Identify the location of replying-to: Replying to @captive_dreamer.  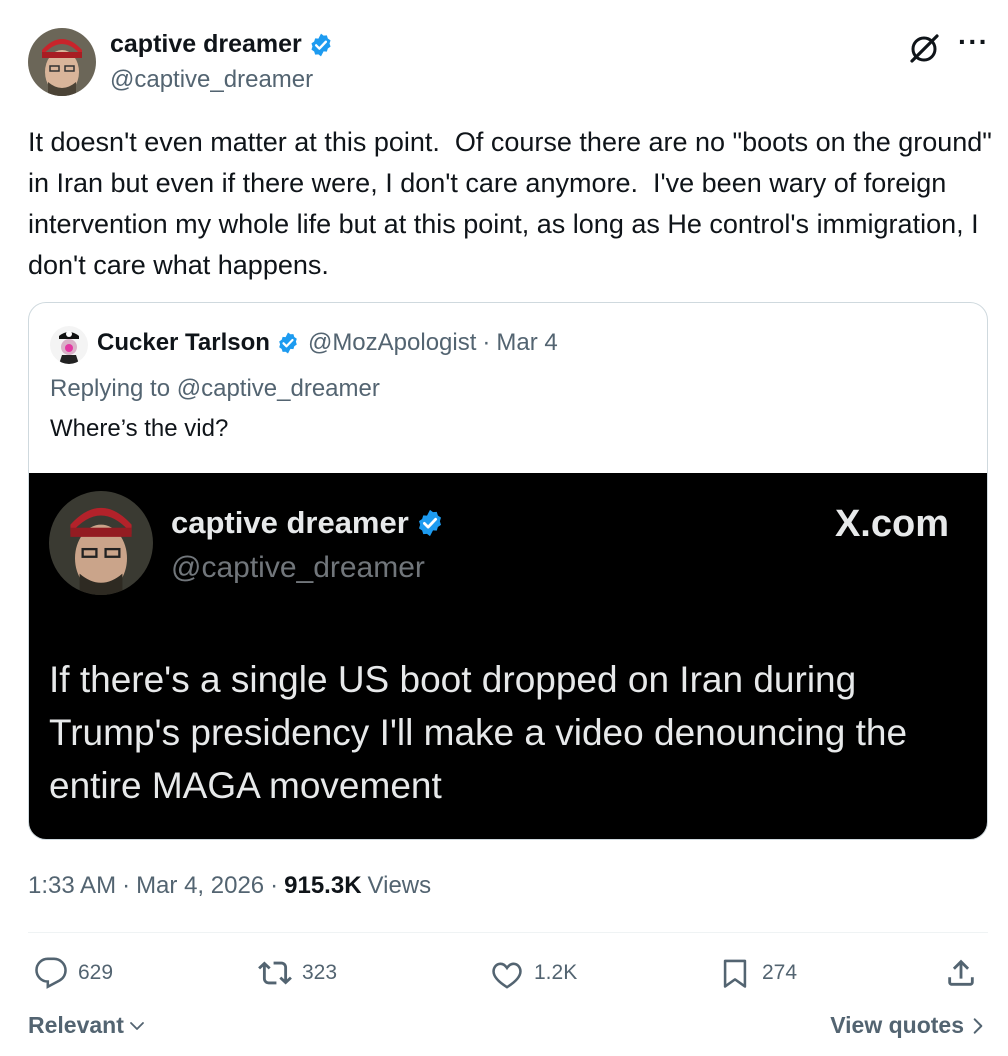
(215, 388).